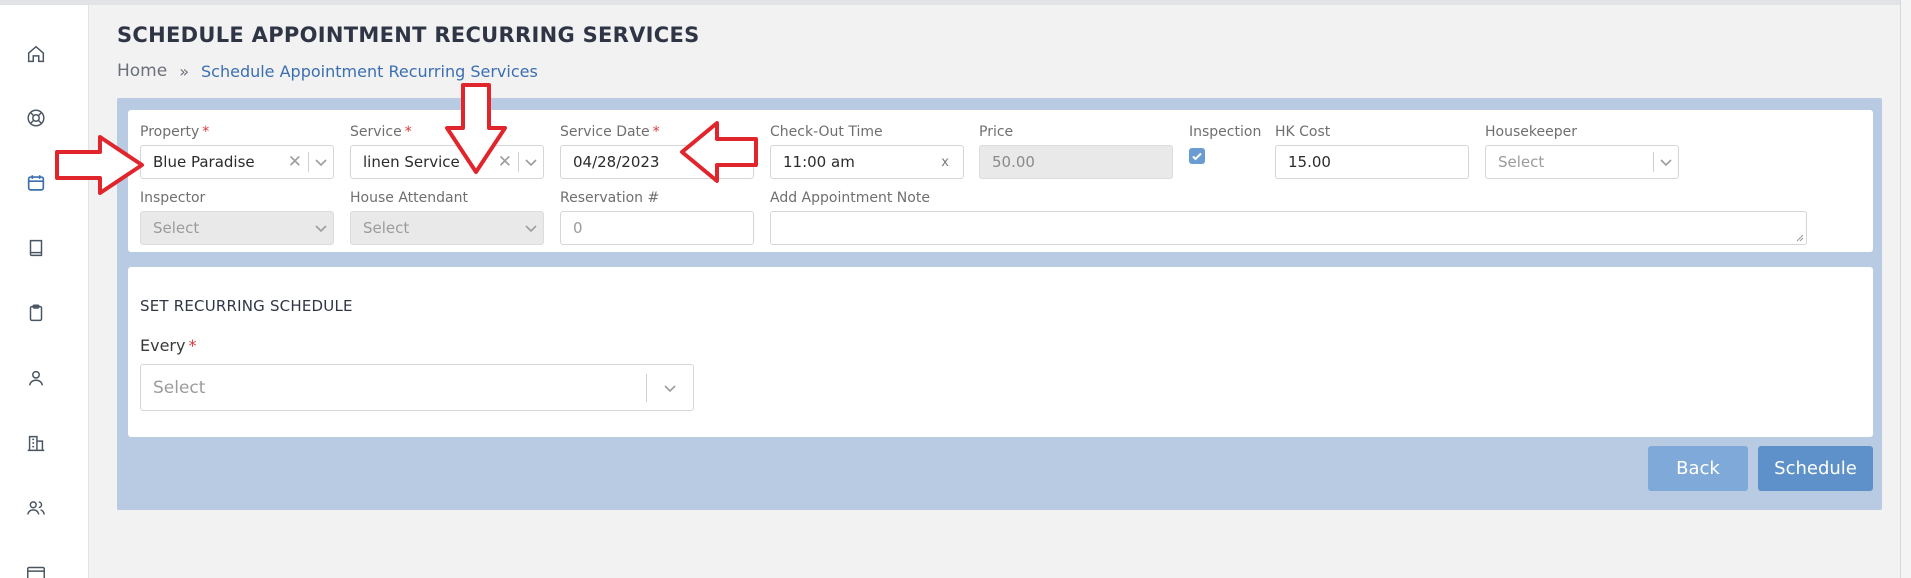 This screenshot has height=578, width=1911. Describe the element at coordinates (1815, 468) in the screenshot. I see `schedule-button: Schedule` at that location.